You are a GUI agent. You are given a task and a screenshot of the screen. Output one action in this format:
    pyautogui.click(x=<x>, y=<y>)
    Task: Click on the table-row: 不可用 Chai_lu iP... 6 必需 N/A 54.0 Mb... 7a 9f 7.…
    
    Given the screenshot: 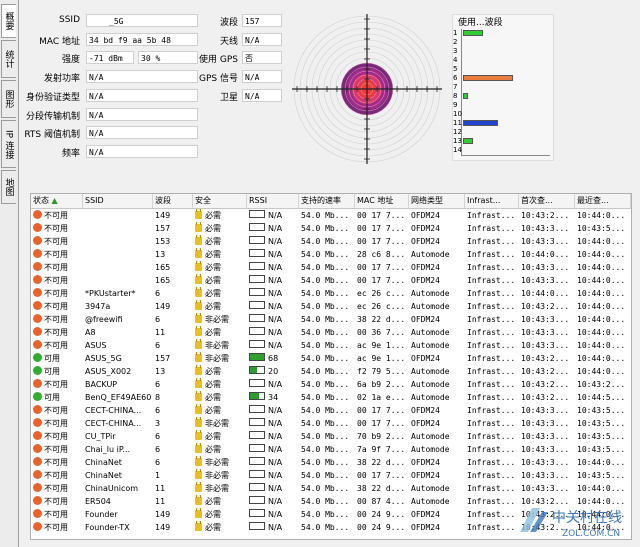 What is the action you would take?
    pyautogui.click(x=331, y=449)
    